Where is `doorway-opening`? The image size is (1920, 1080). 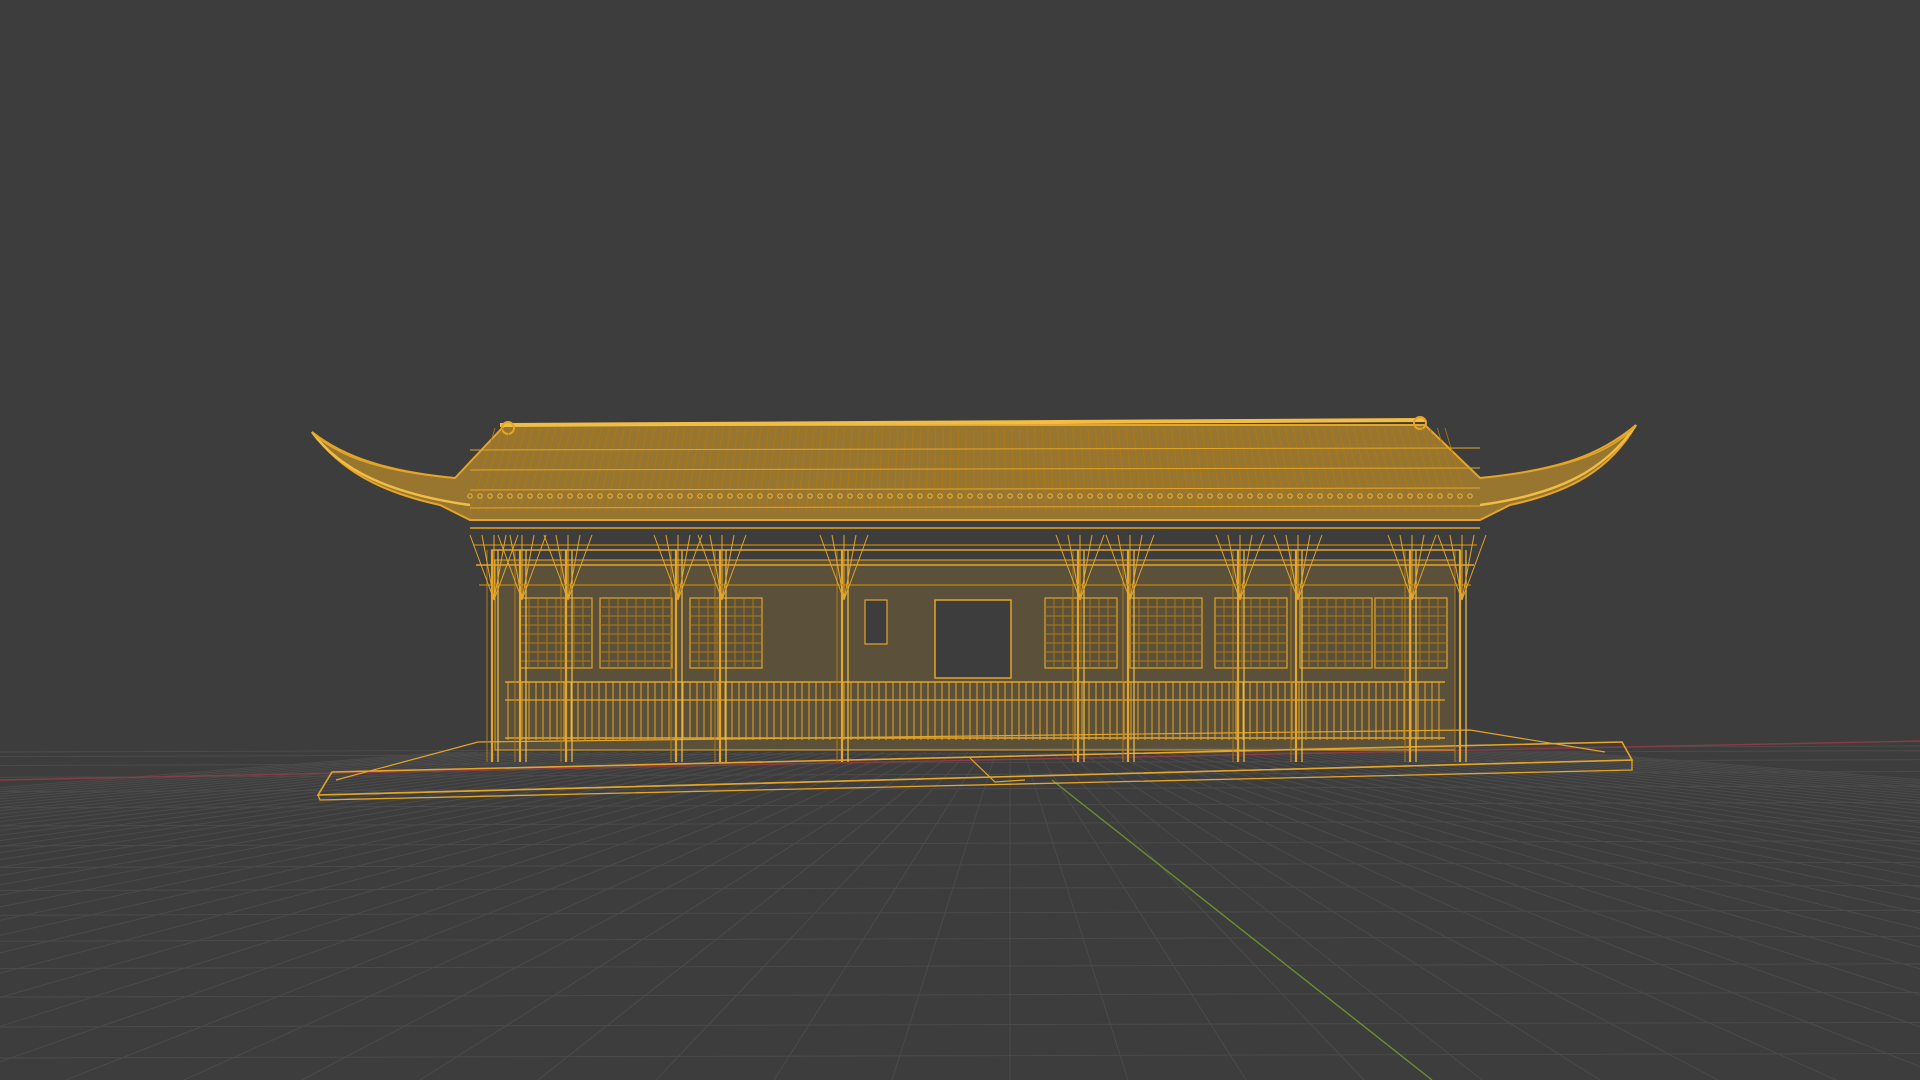 doorway-opening is located at coordinates (973, 639).